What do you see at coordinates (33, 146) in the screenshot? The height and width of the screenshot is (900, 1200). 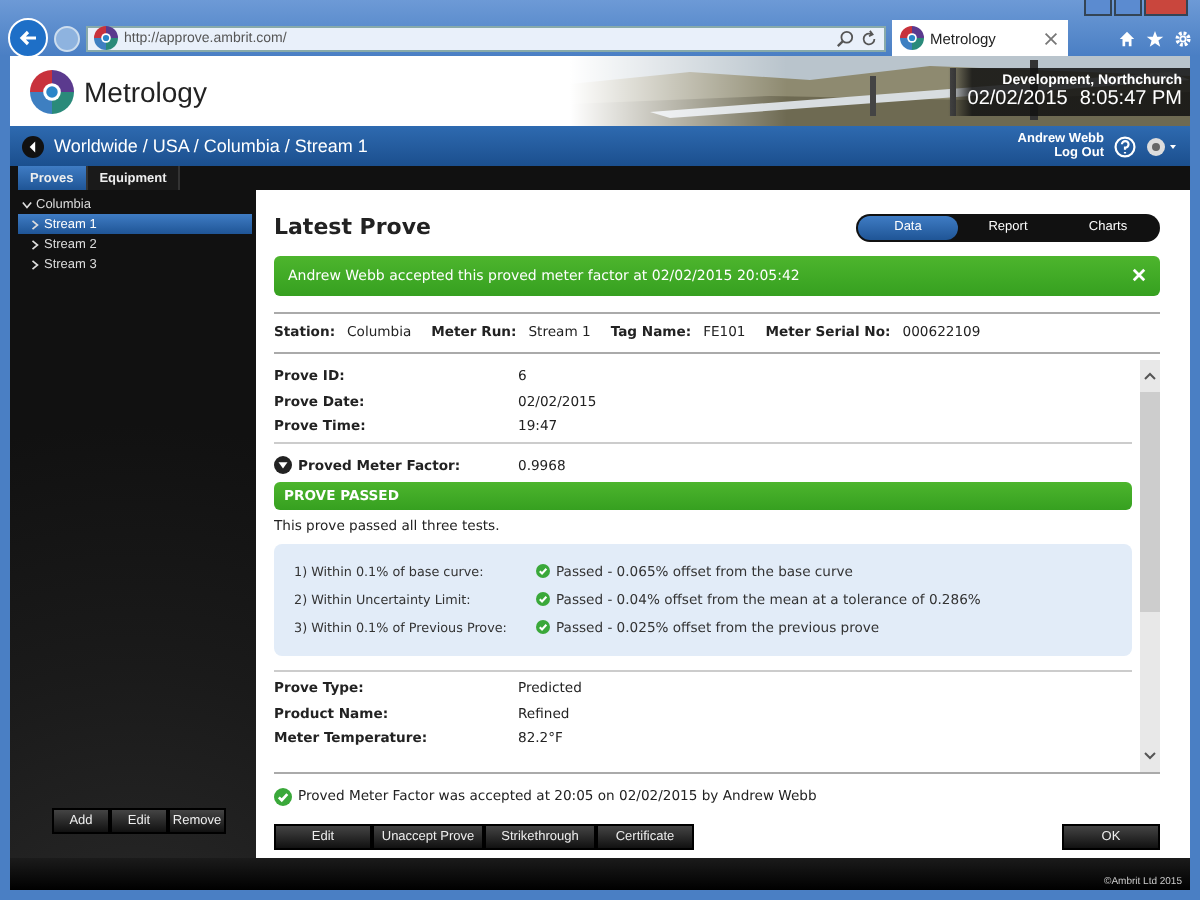 I see `back-icon` at bounding box center [33, 146].